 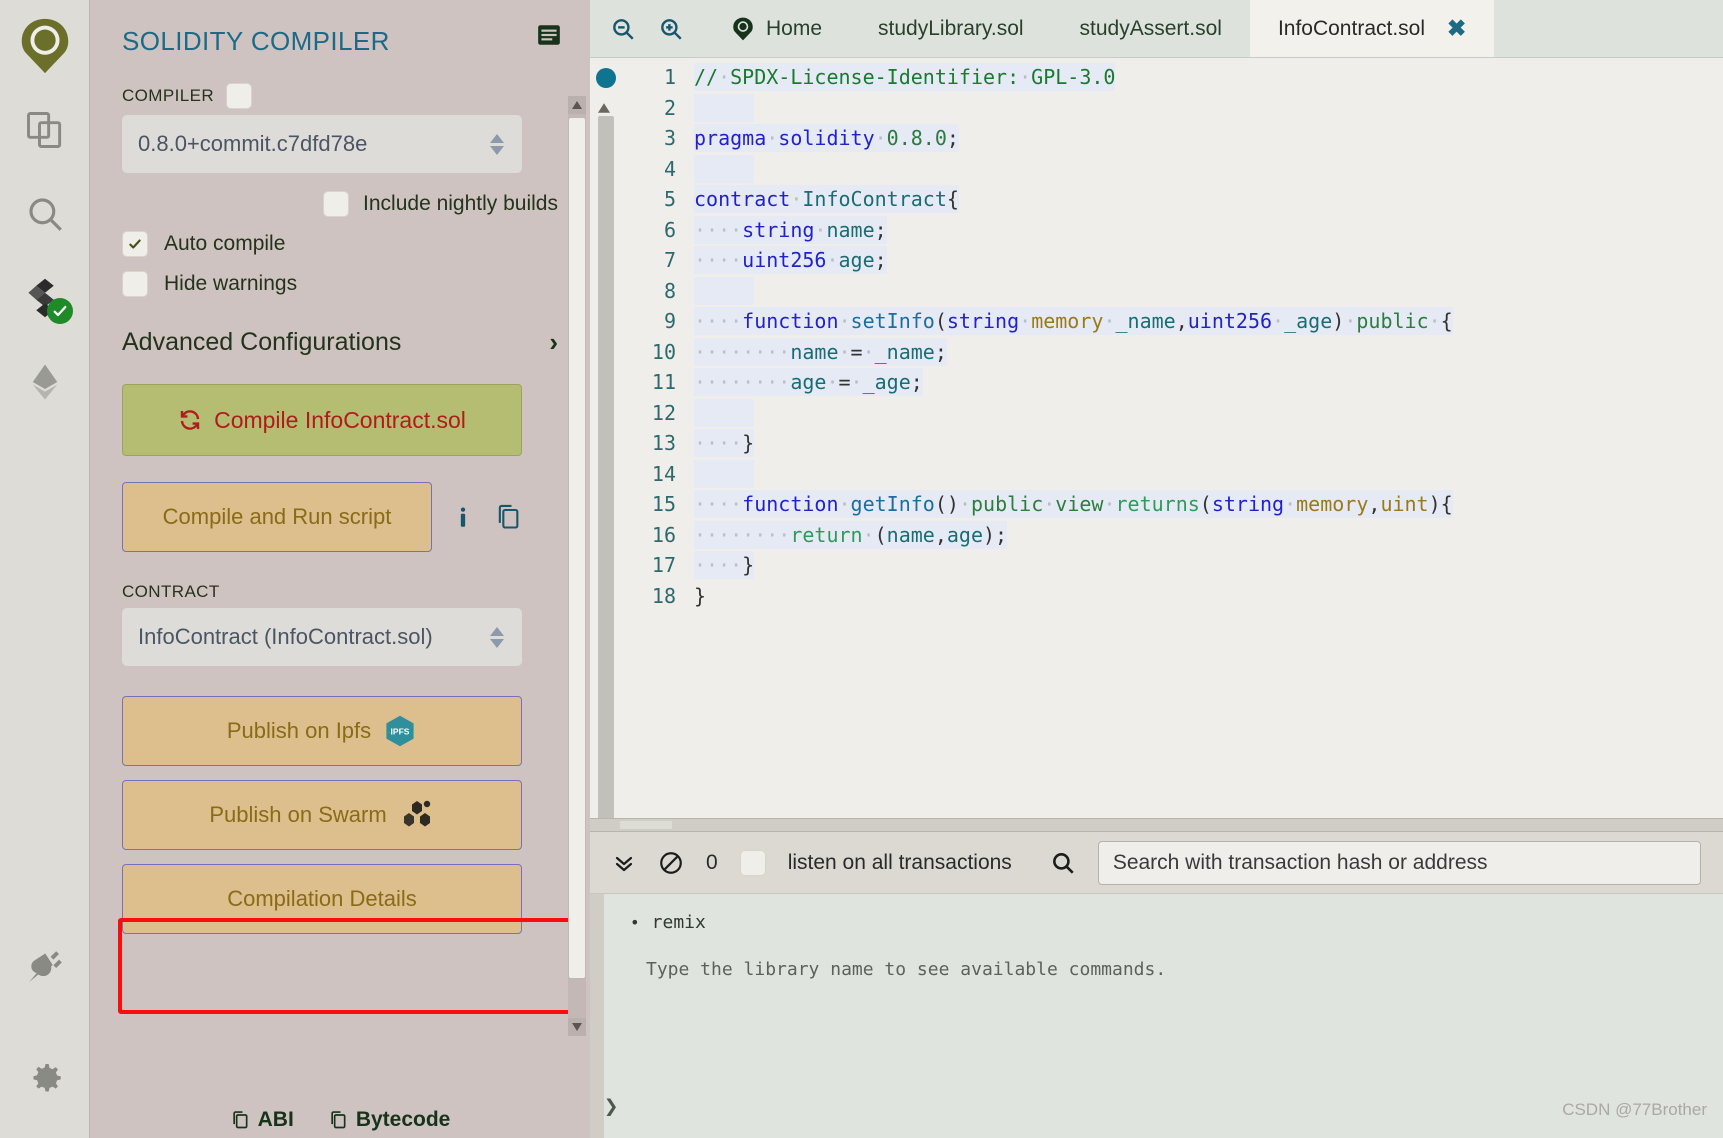 I want to click on zoom-out-icon, so click(x=623, y=29).